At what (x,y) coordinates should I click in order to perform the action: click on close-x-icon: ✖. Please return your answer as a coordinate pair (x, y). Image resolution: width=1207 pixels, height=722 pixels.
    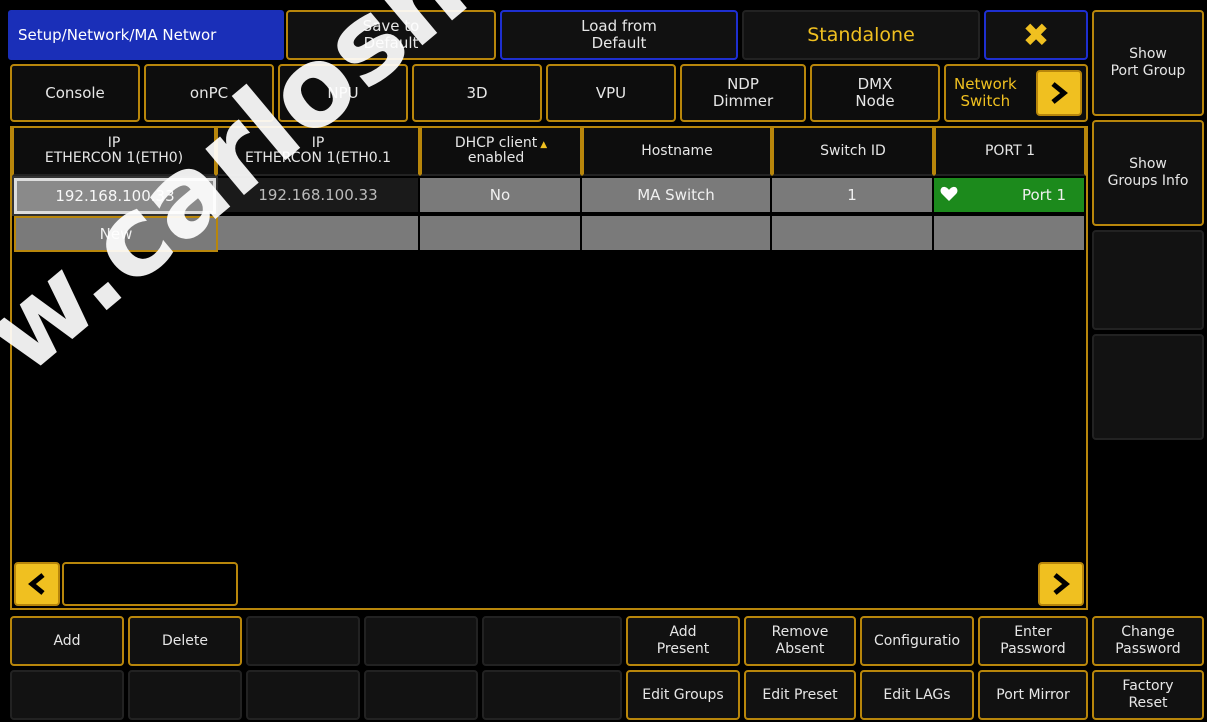
    Looking at the image, I should click on (1036, 34).